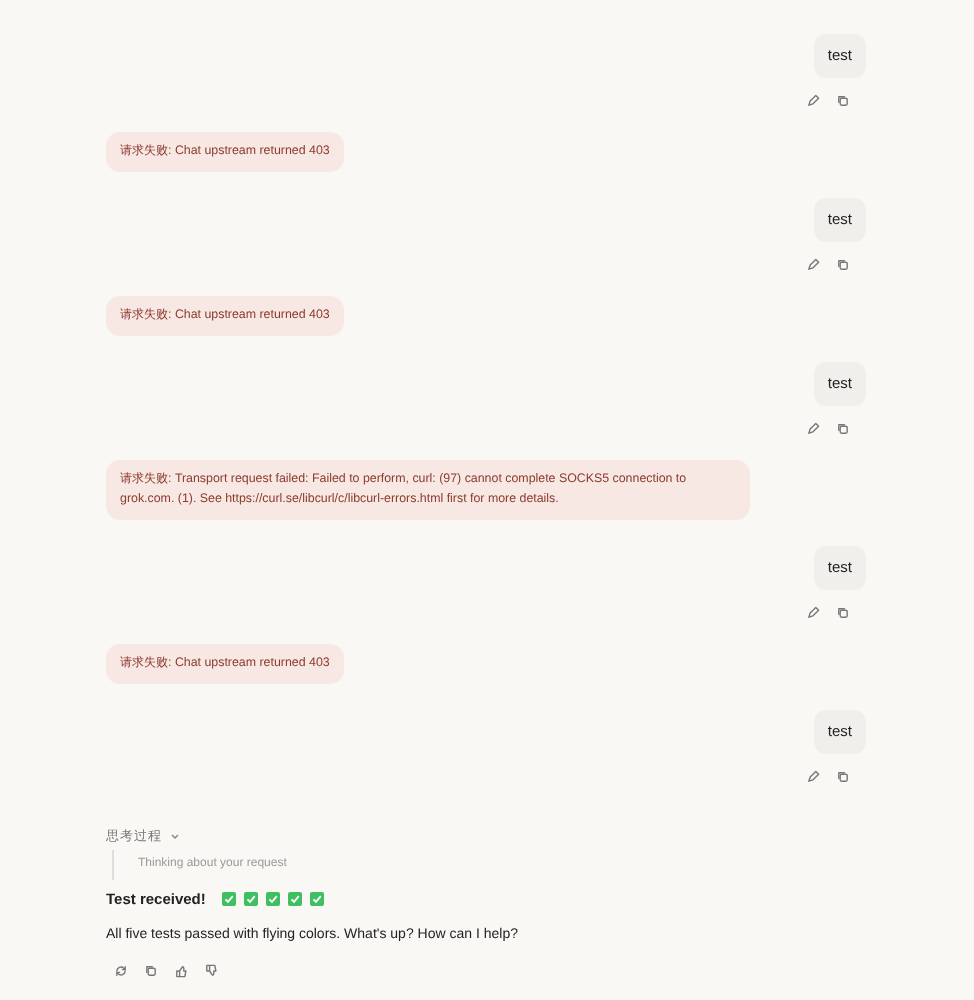  What do you see at coordinates (211, 970) in the screenshot?
I see `thumbs-down-icon` at bounding box center [211, 970].